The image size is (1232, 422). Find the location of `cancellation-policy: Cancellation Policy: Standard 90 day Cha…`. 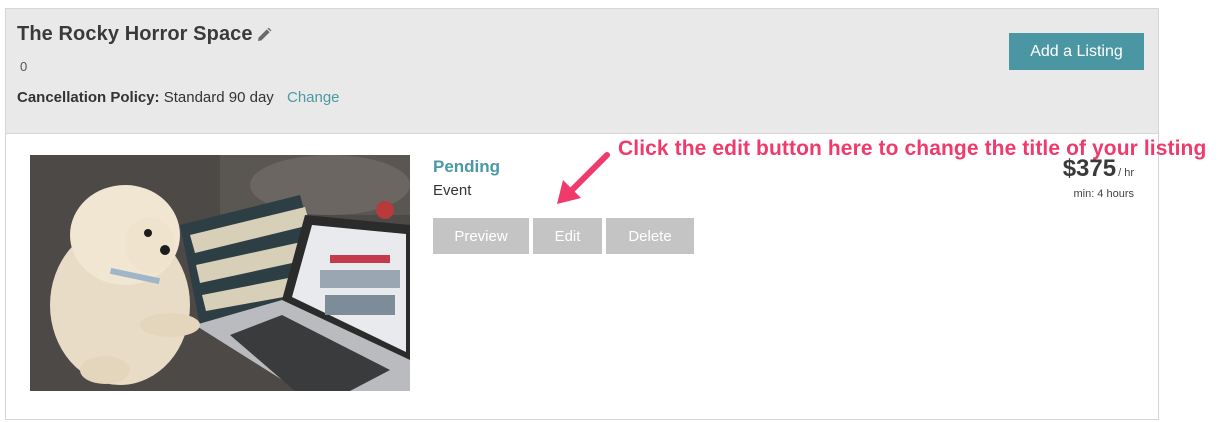

cancellation-policy: Cancellation Policy: Standard 90 day Cha… is located at coordinates (178, 97).